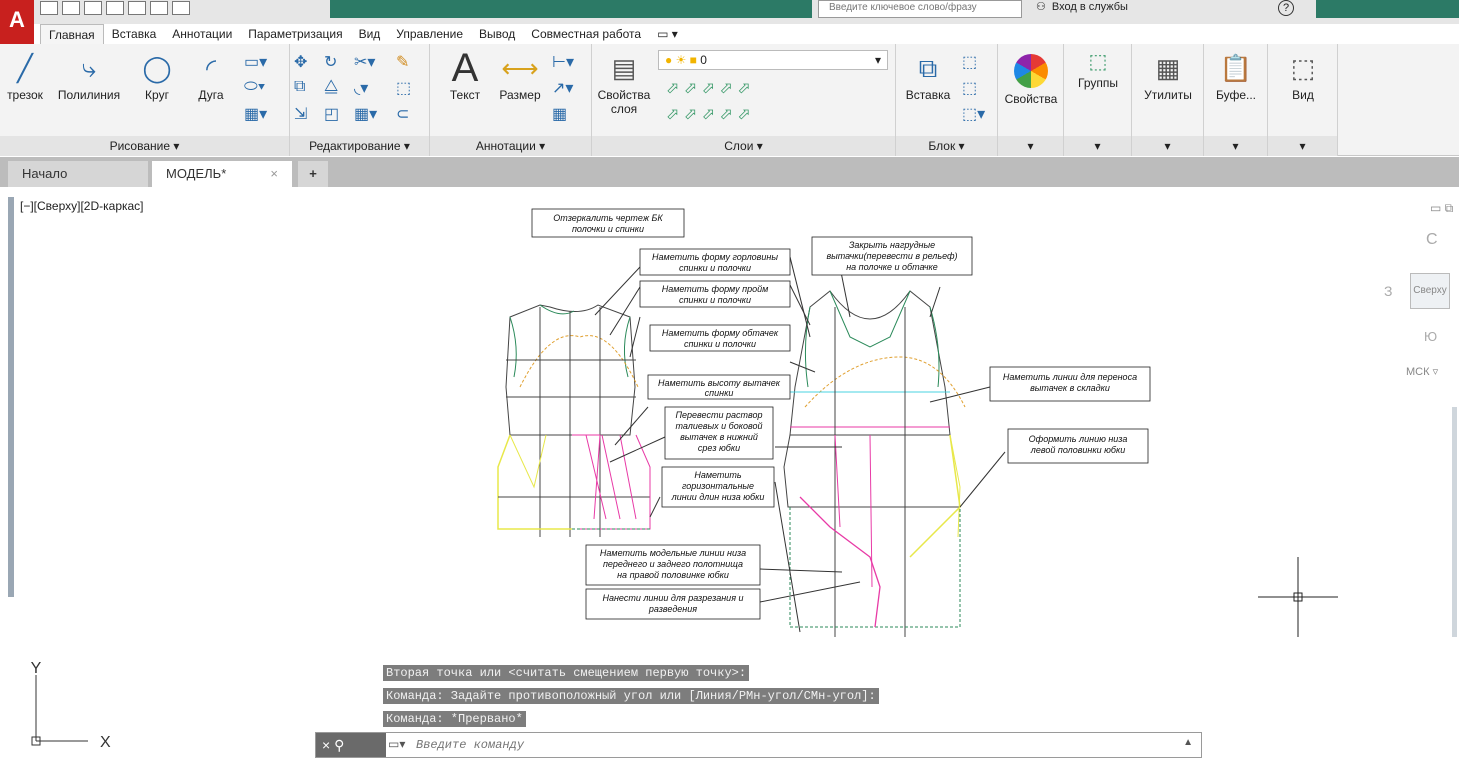  Describe the element at coordinates (1188, 742) in the screenshot. I see `expand-history-icon: ▲` at that location.